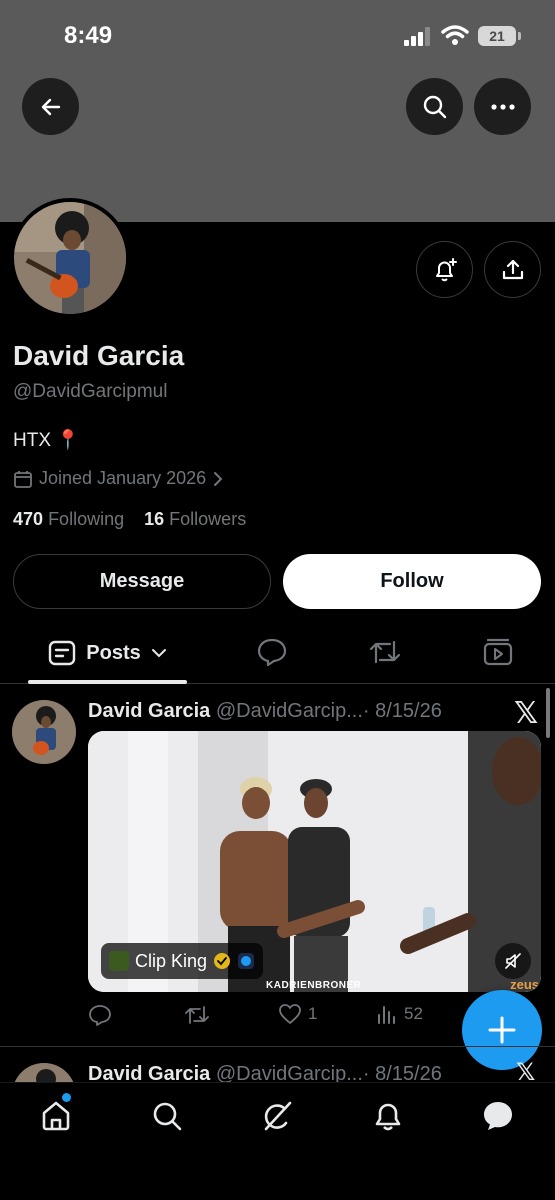 Image resolution: width=555 pixels, height=1200 pixels. I want to click on posts-icon, so click(62, 653).